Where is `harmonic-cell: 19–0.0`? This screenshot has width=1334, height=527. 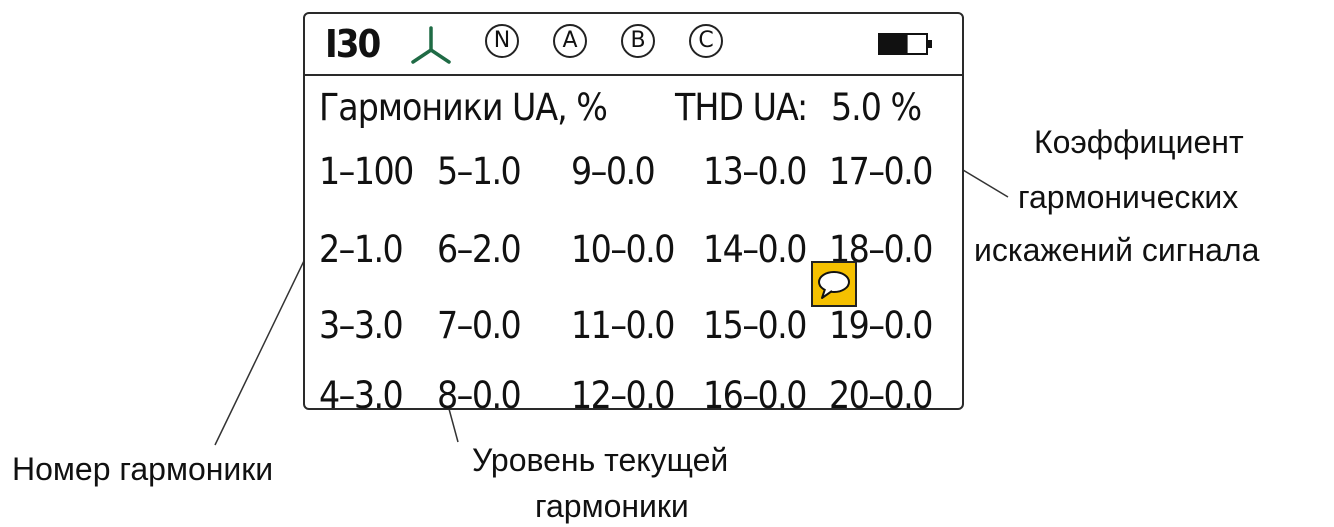 harmonic-cell: 19–0.0 is located at coordinates (881, 325).